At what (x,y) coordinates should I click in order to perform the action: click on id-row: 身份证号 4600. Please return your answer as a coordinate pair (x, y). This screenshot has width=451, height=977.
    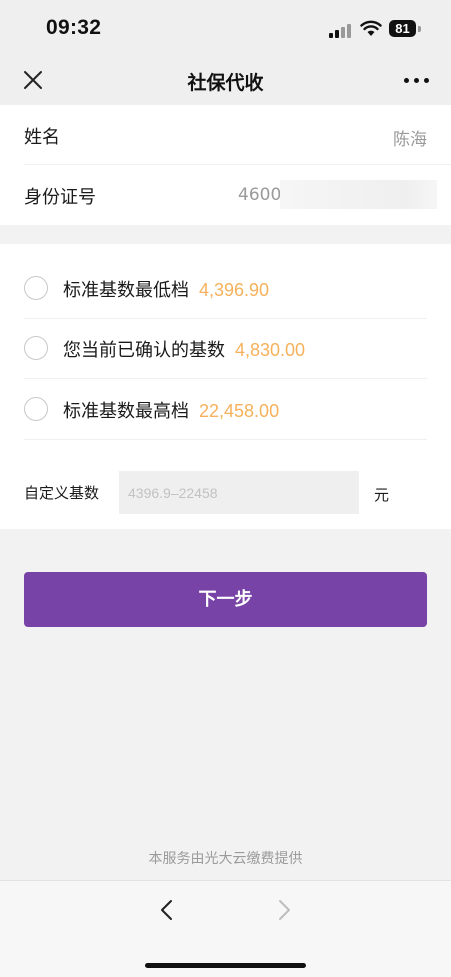
    Looking at the image, I should click on (237, 195).